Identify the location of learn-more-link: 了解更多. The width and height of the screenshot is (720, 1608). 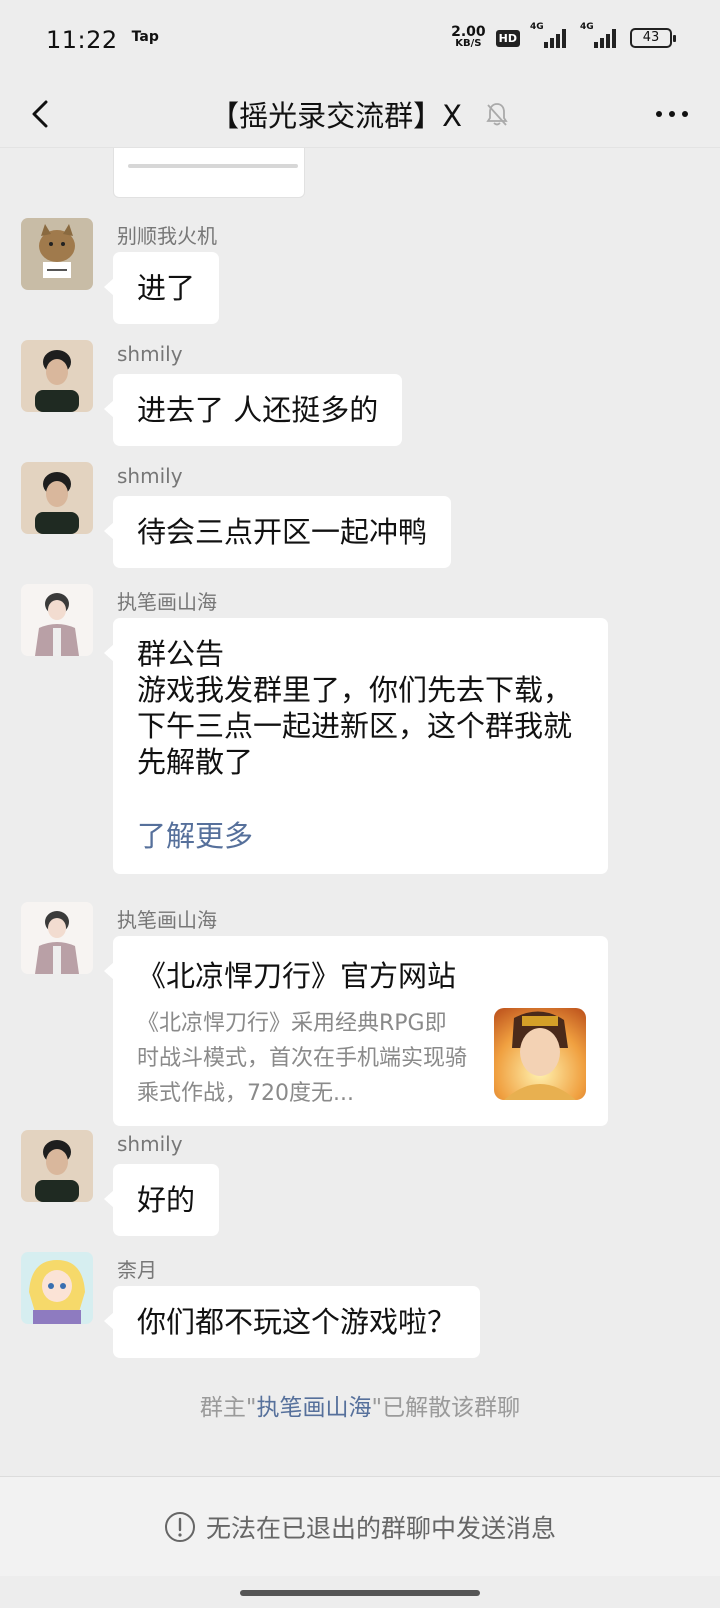
(360, 836).